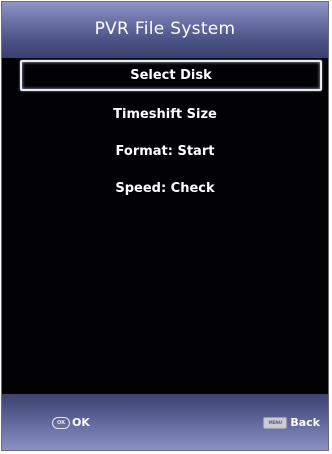 This screenshot has width=332, height=454. I want to click on menu-item-label: Format: Start, so click(165, 151).